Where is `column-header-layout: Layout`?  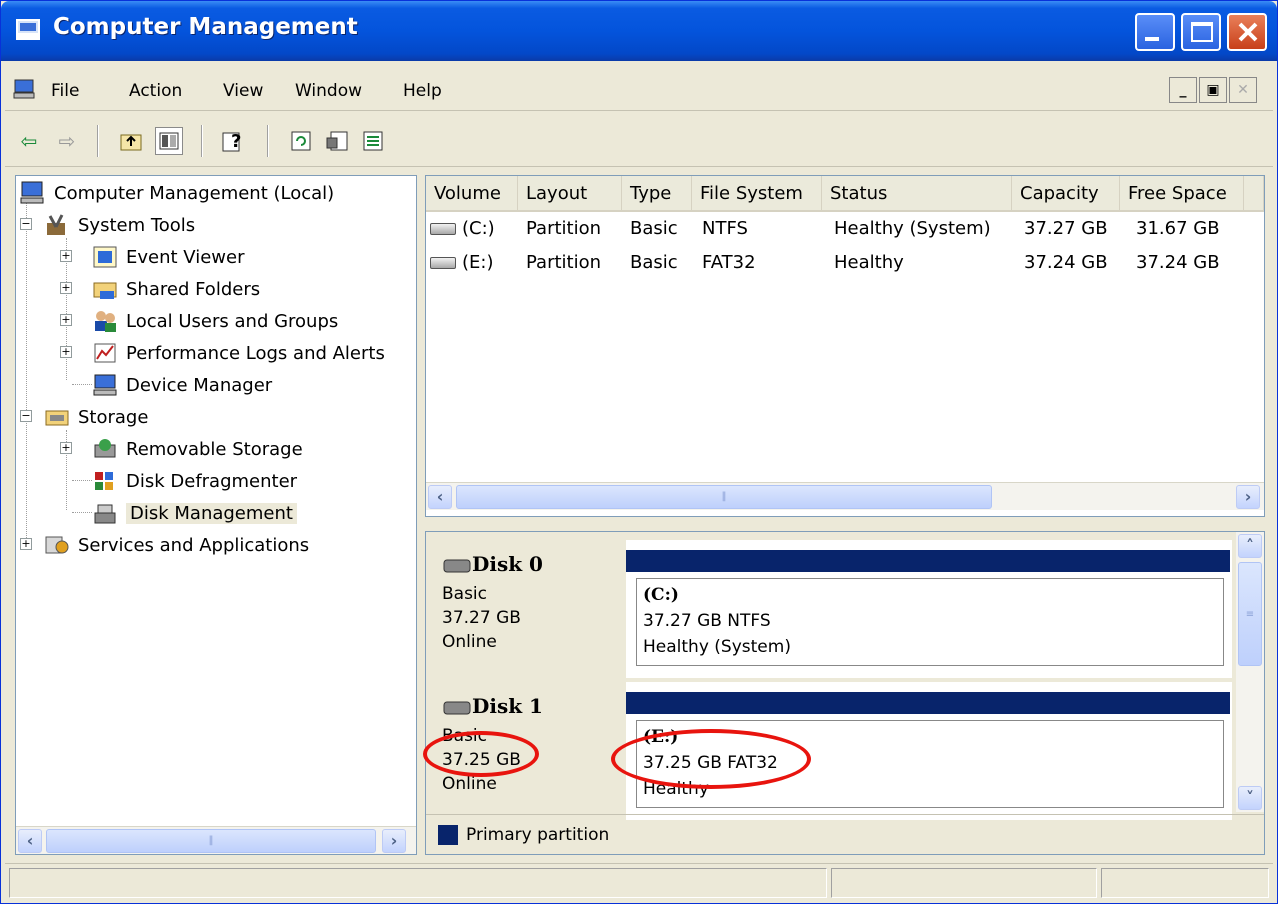
column-header-layout: Layout is located at coordinates (570, 194).